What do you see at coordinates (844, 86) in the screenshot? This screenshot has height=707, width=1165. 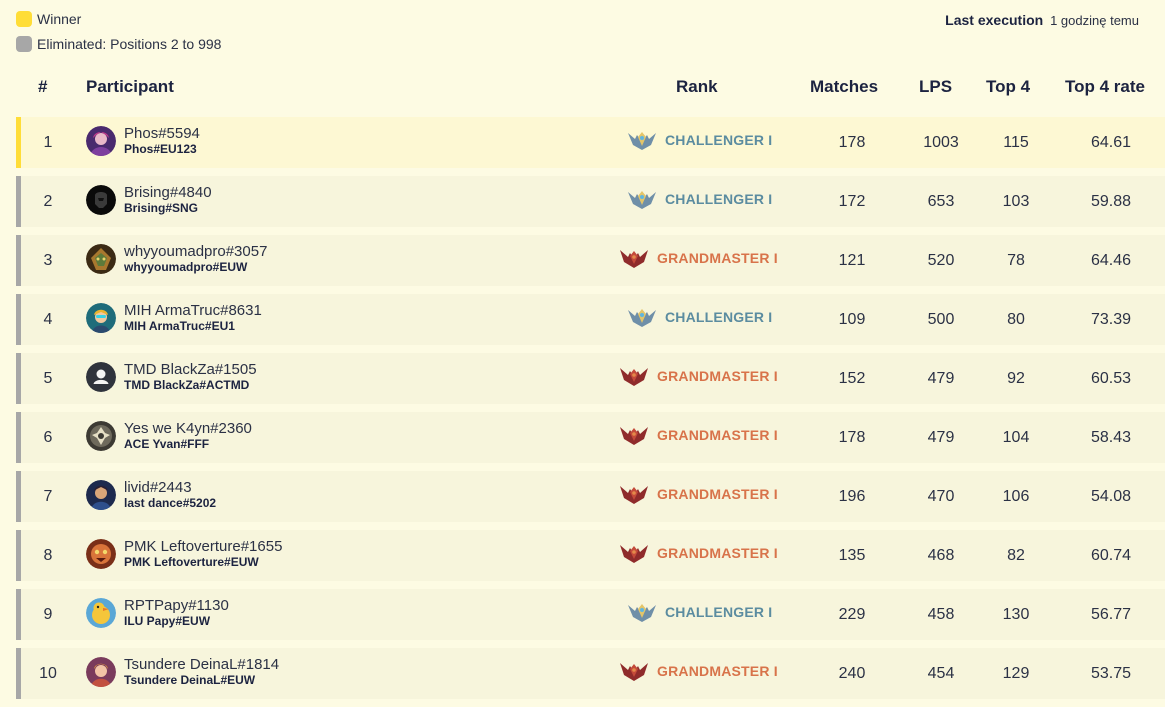 I see `header-matches: Matches` at bounding box center [844, 86].